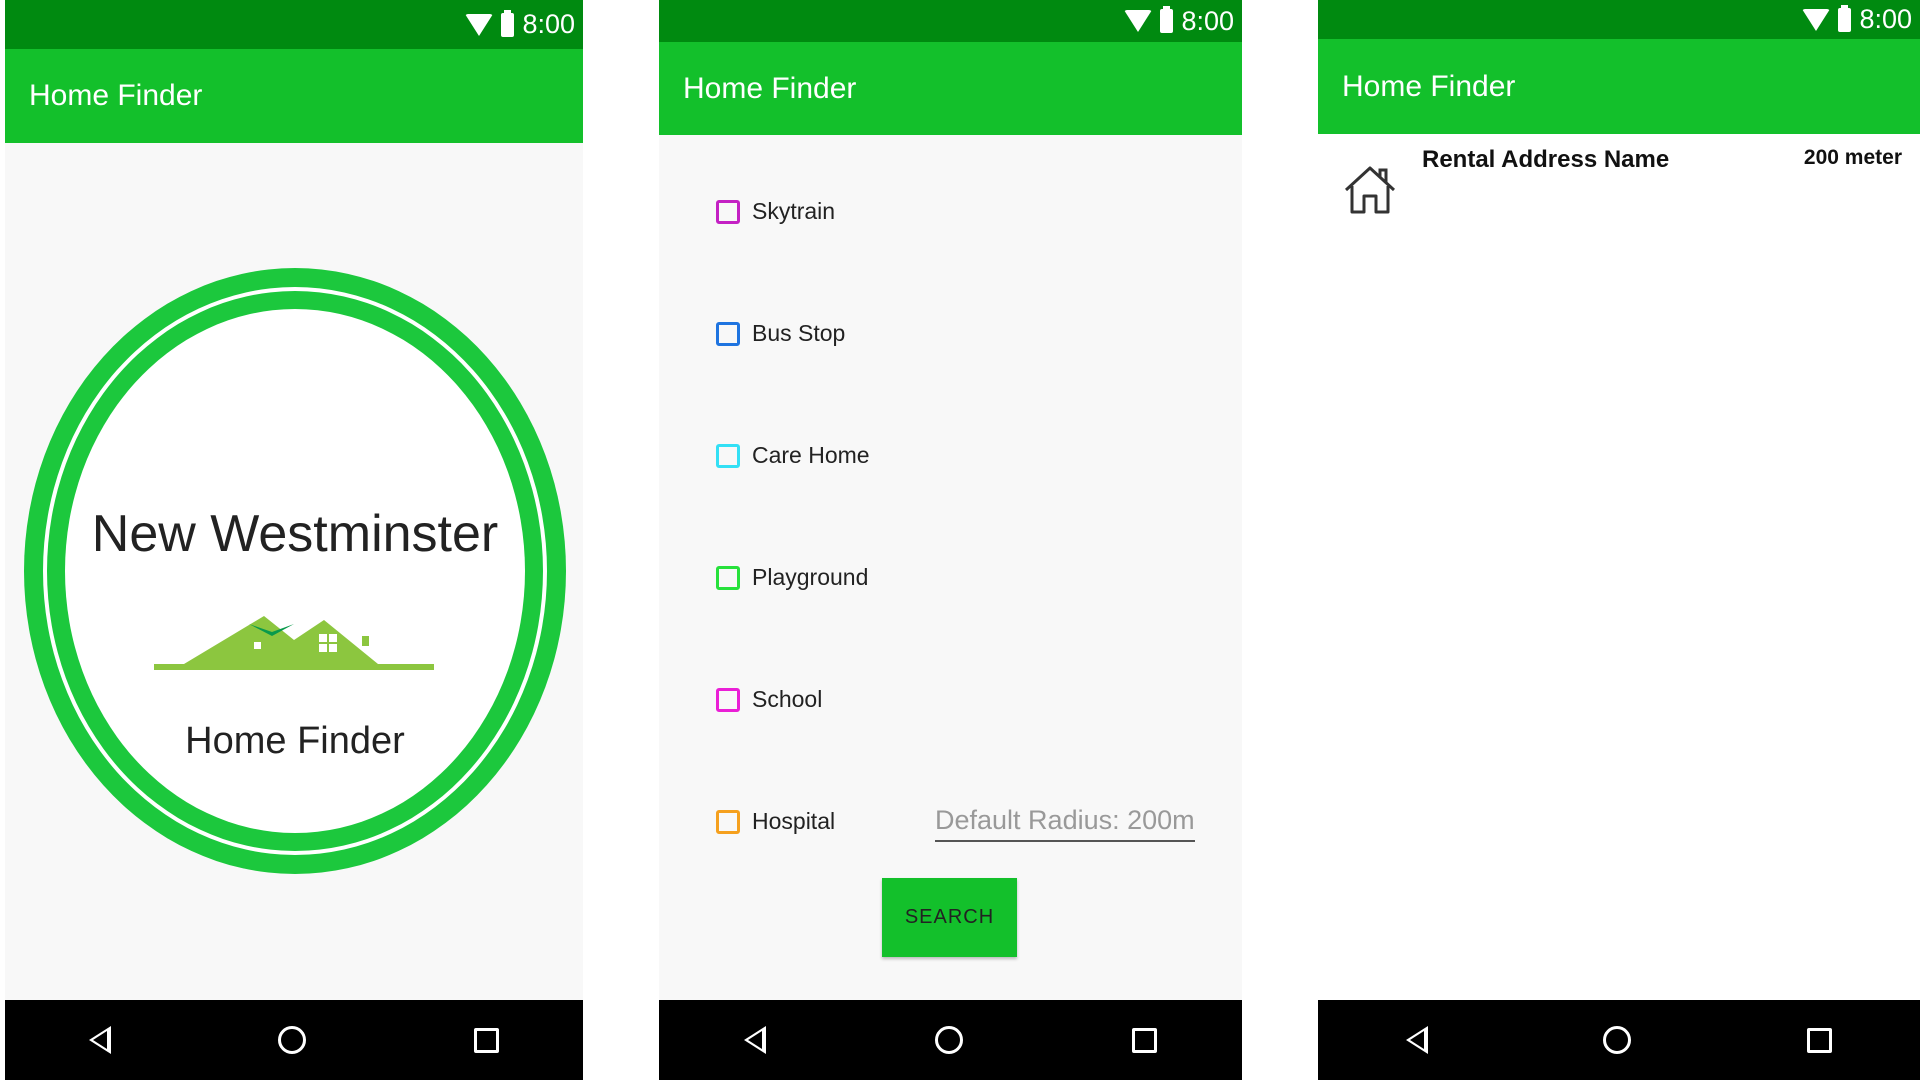 This screenshot has height=1080, width=1920. Describe the element at coordinates (728, 333) in the screenshot. I see `checkbox-bus-stop` at that location.